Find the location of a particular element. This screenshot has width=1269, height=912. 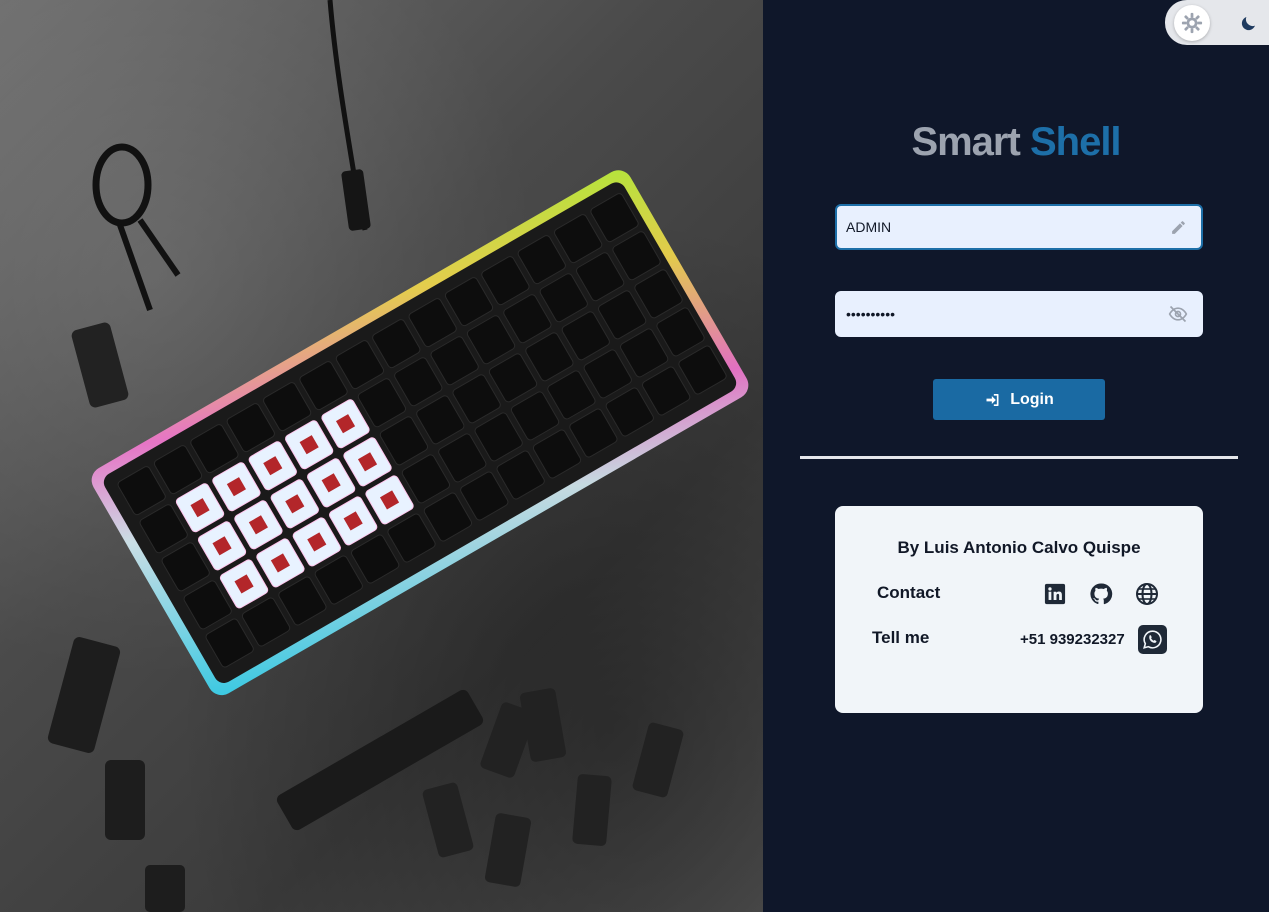

username-field is located at coordinates (1019, 227).